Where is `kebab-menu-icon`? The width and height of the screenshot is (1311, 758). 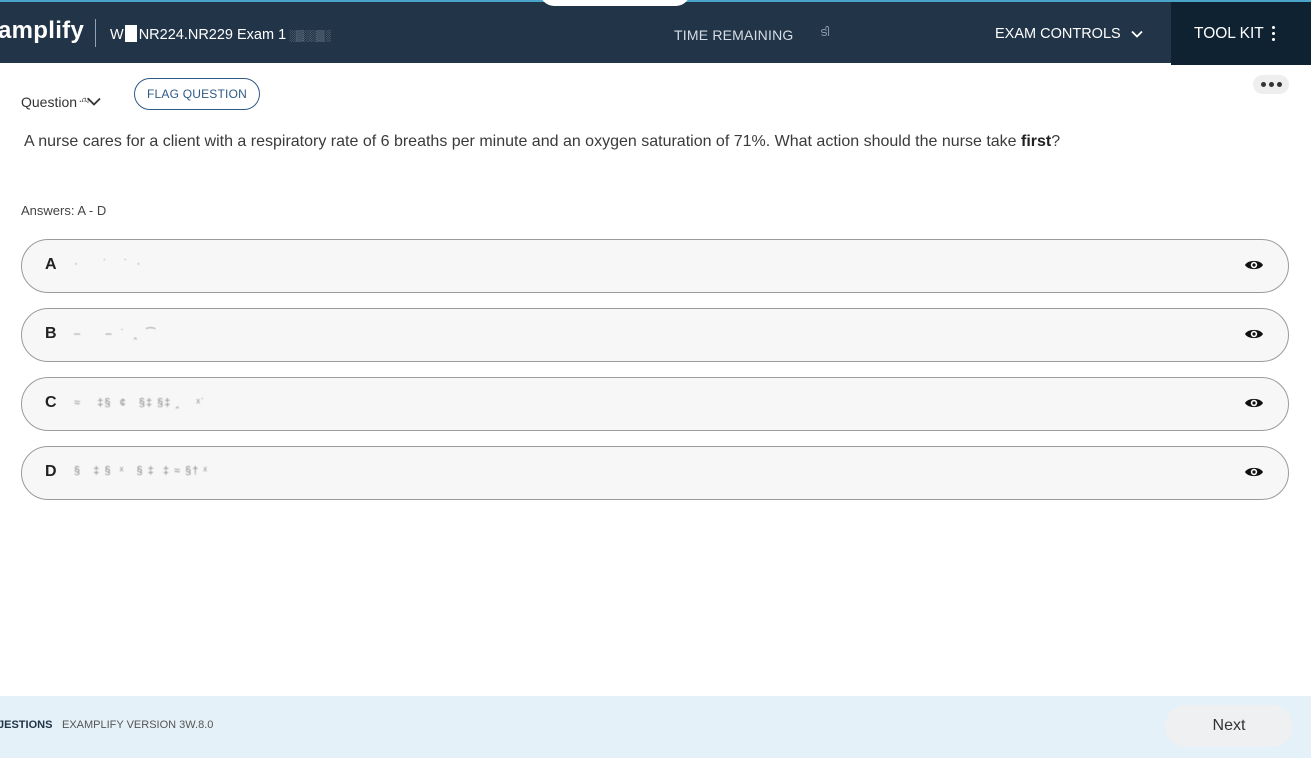 kebab-menu-icon is located at coordinates (1273, 33).